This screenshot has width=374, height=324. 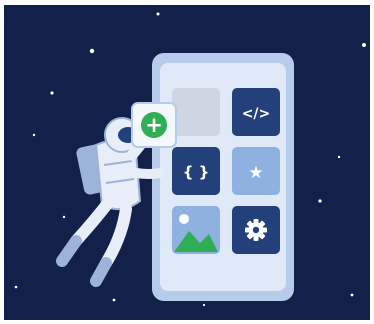 I want to click on plus-icon: +, so click(x=154, y=125).